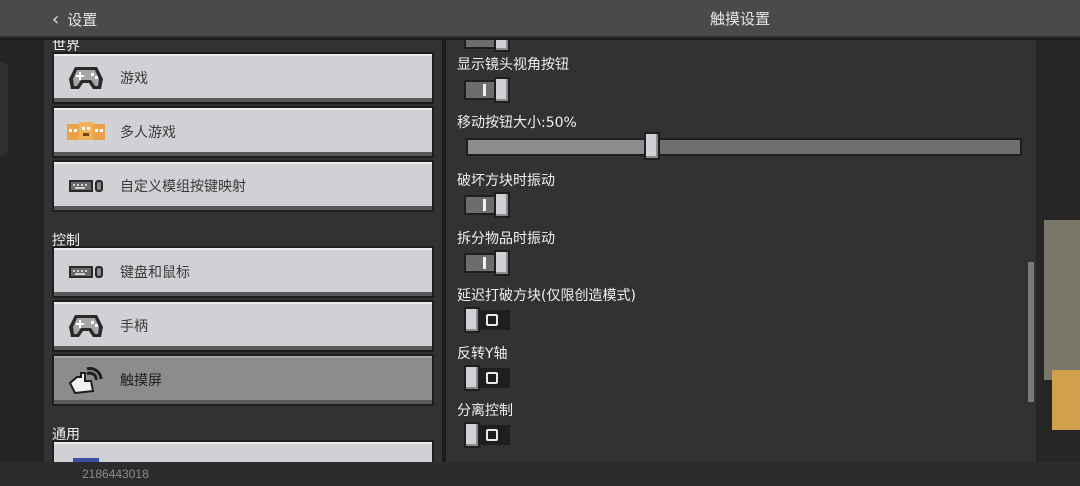  What do you see at coordinates (513, 65) in the screenshot?
I see `setting-label-camera-button: 显示镜头视角按钮` at bounding box center [513, 65].